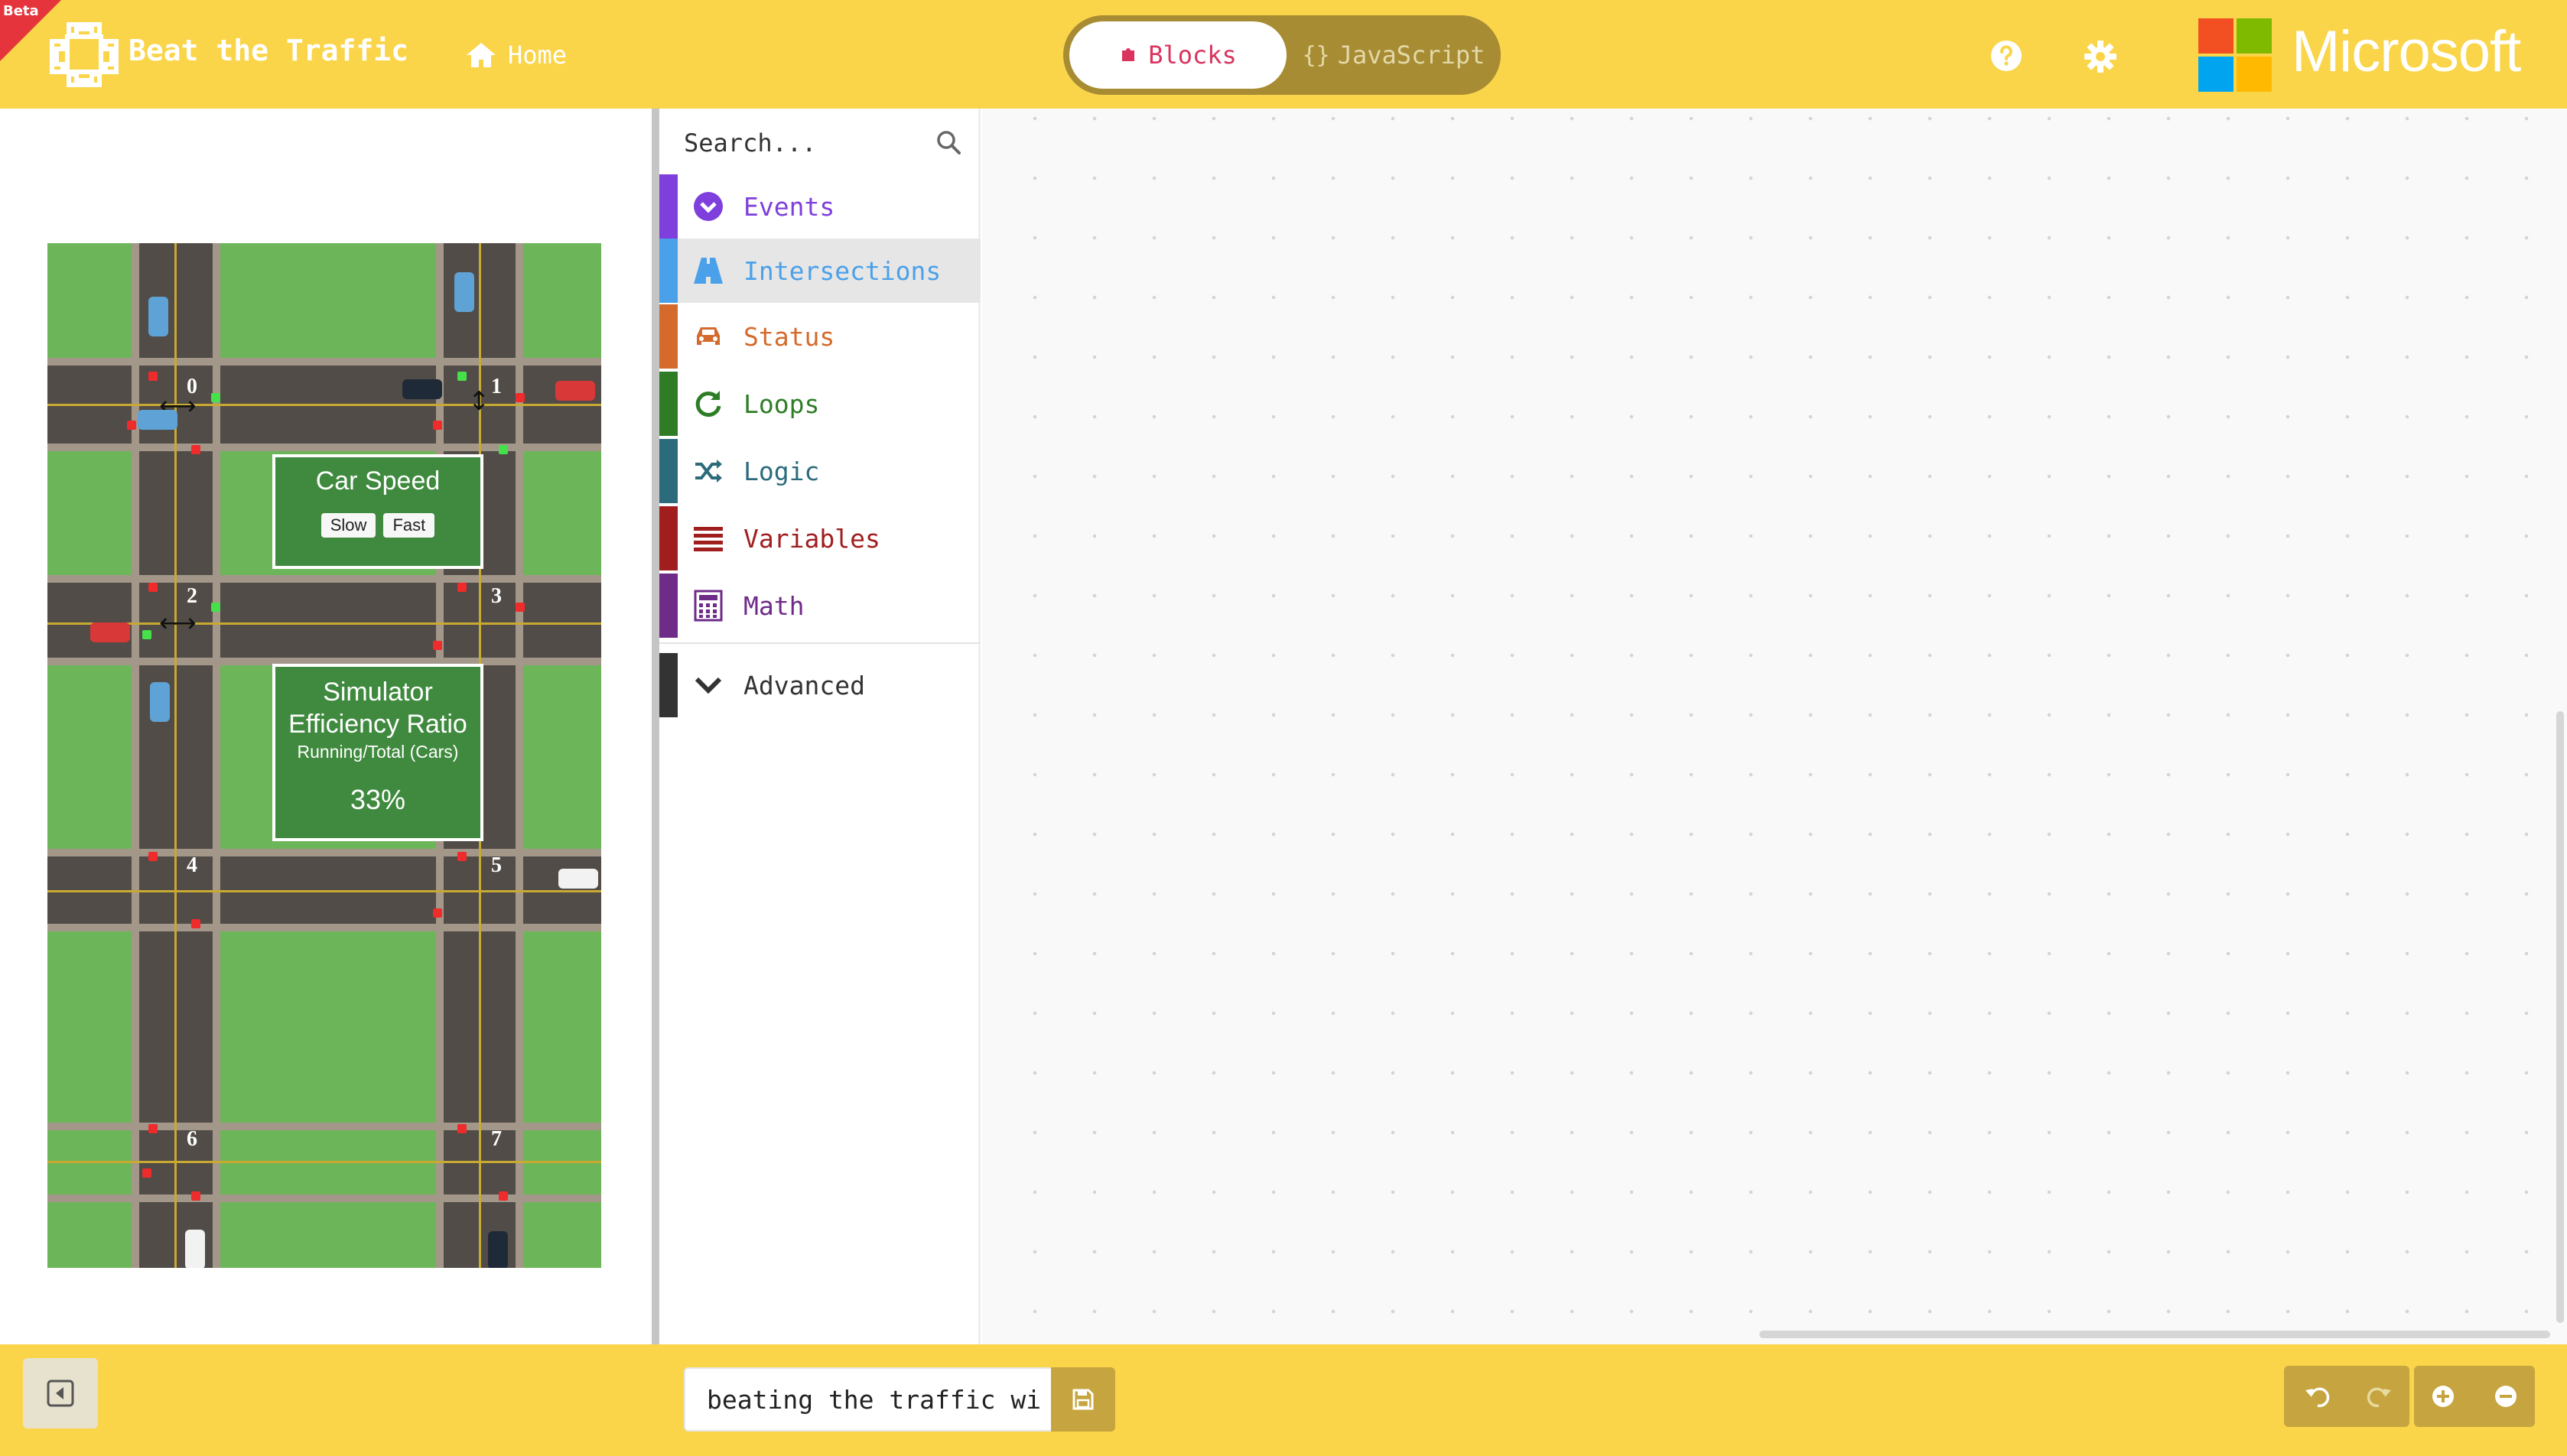  I want to click on bottom-toolbar, so click(1283, 1400).